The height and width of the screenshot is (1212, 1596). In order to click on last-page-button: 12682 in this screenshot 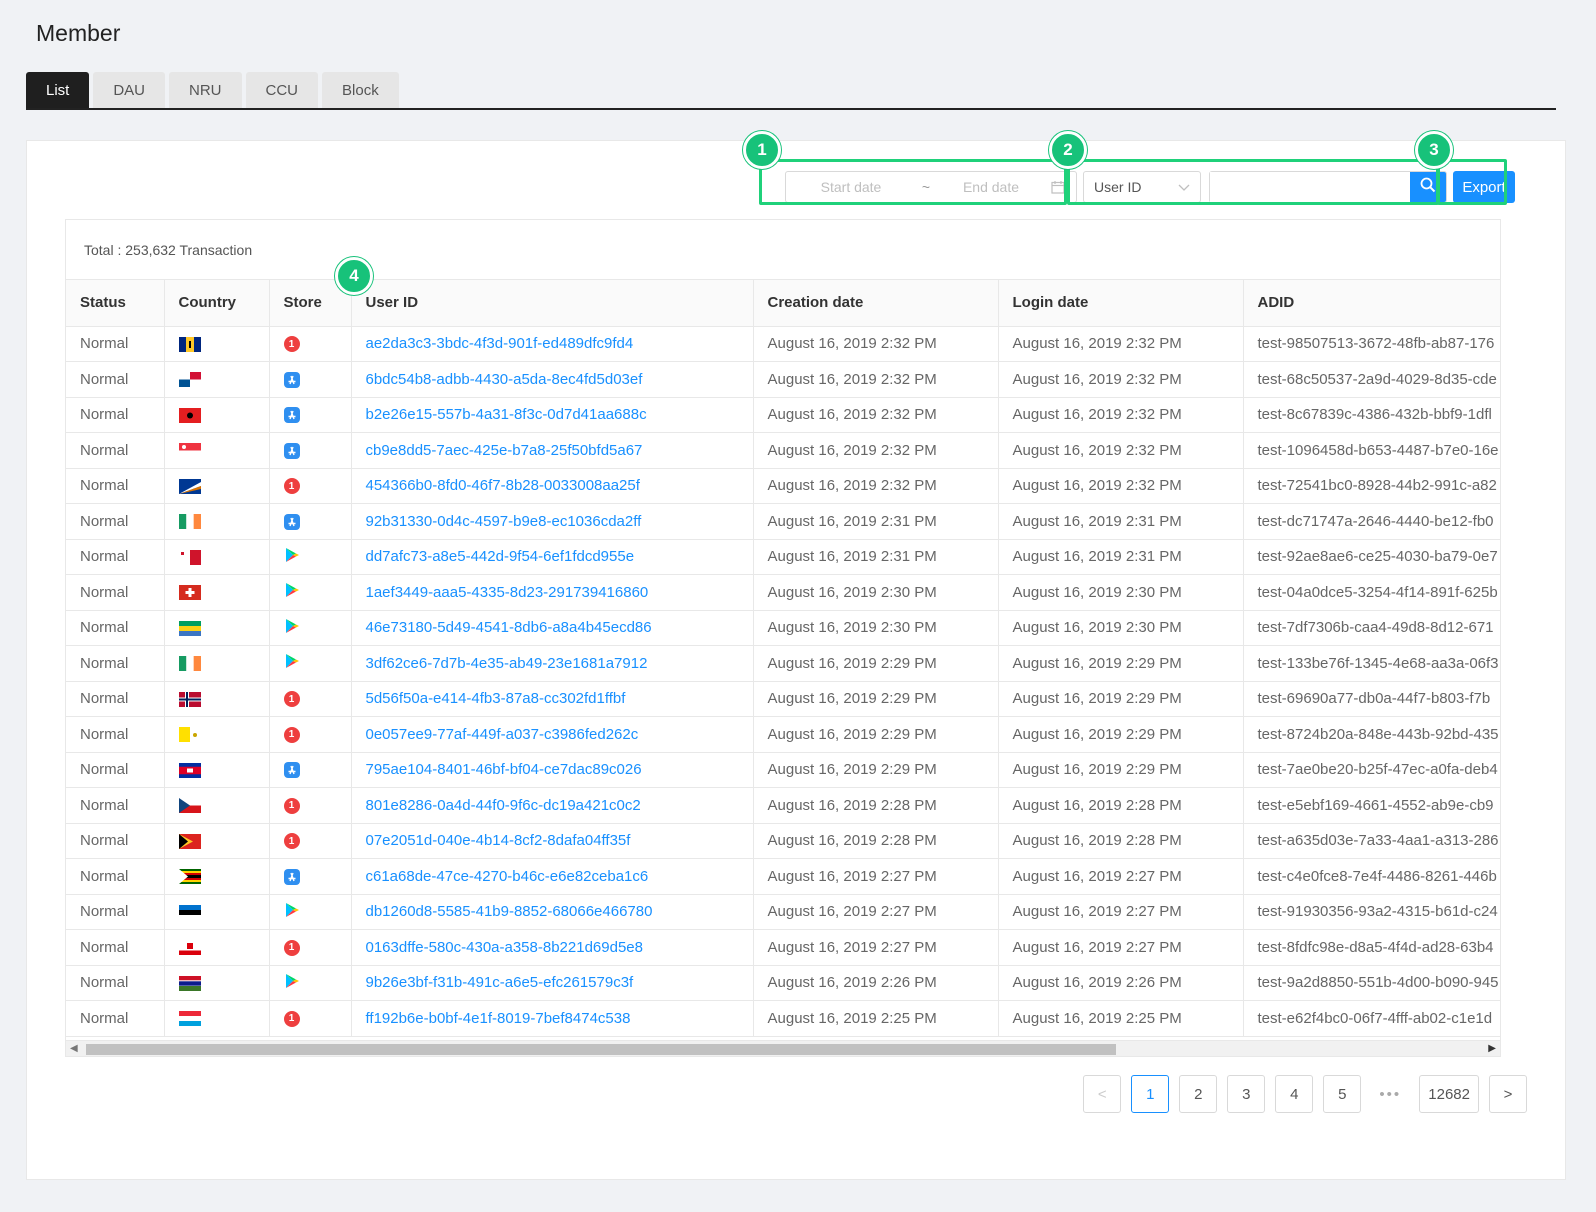, I will do `click(1449, 1094)`.